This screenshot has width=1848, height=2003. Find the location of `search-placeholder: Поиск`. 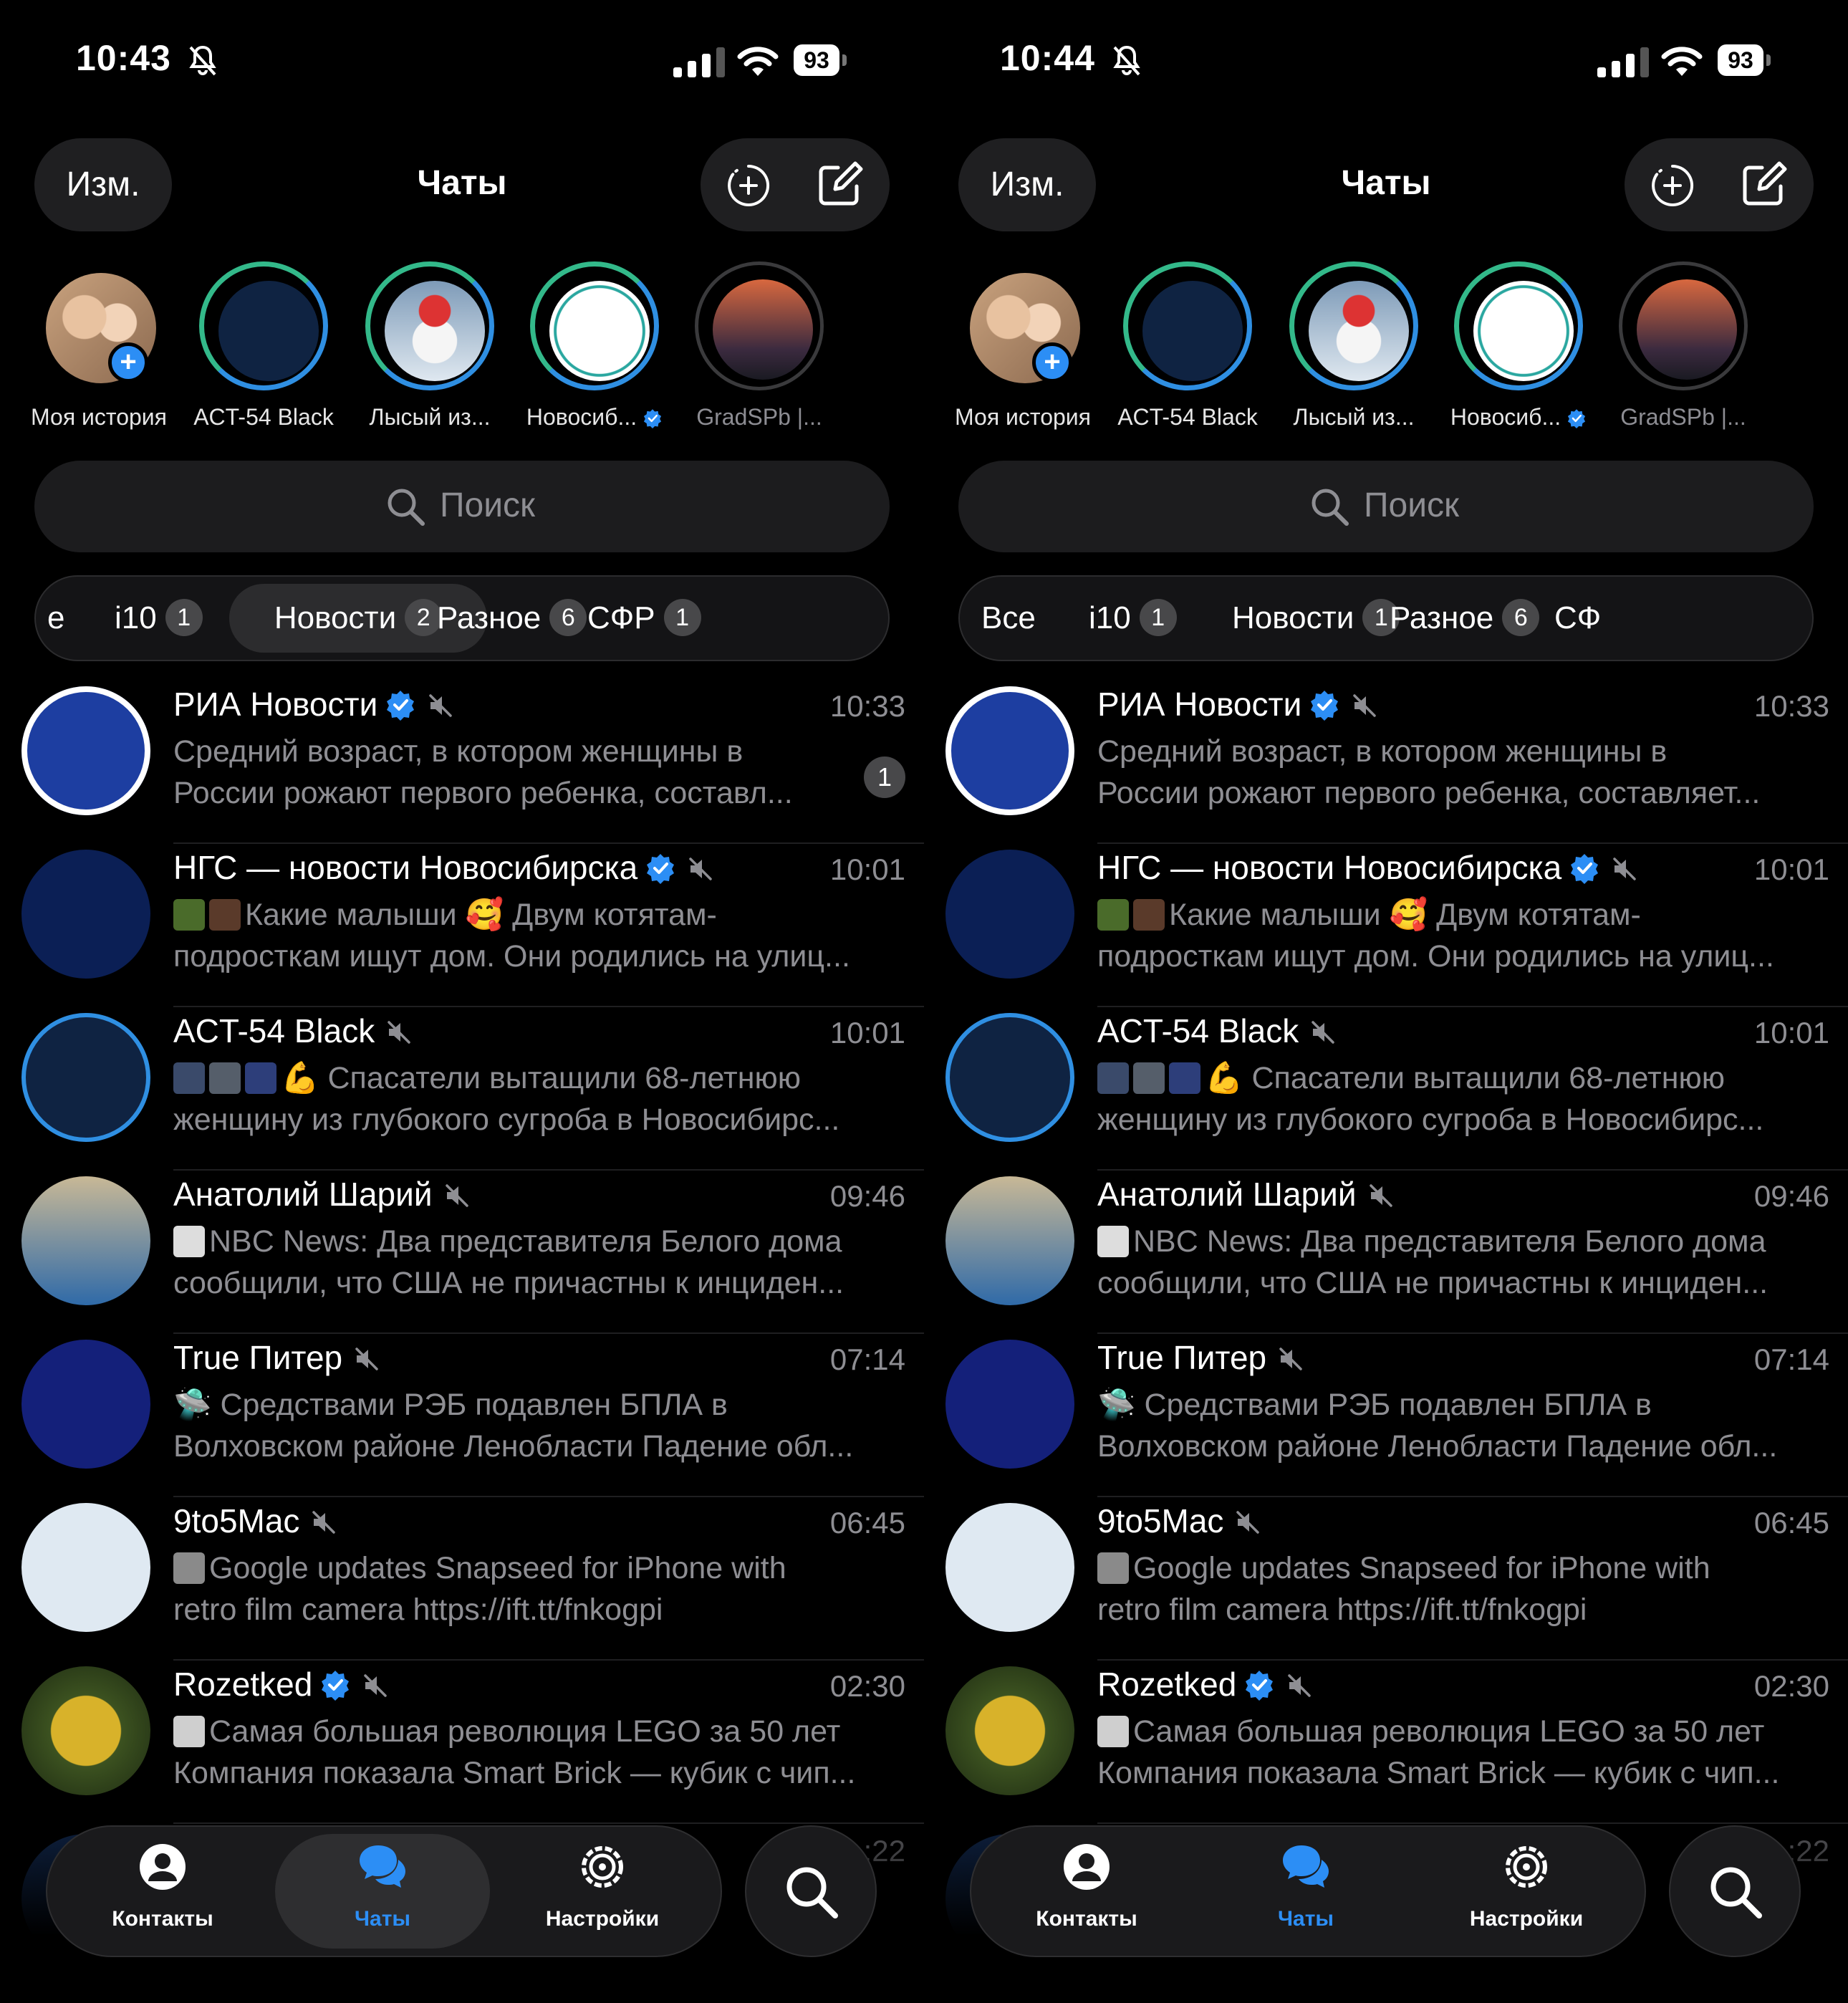

search-placeholder: Поиск is located at coordinates (1412, 505).